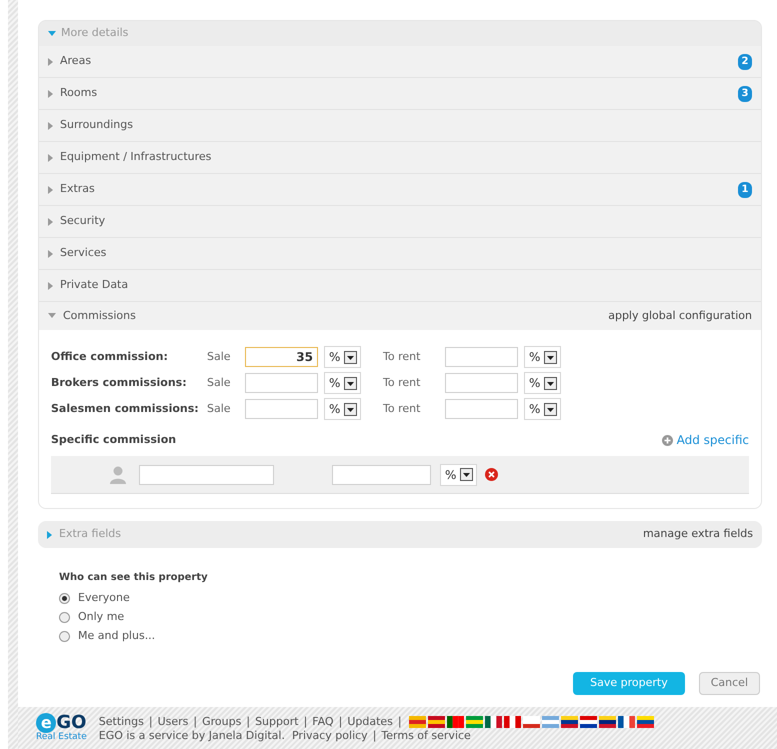 The image size is (777, 749). I want to click on section-row: Areas 2, so click(400, 62).